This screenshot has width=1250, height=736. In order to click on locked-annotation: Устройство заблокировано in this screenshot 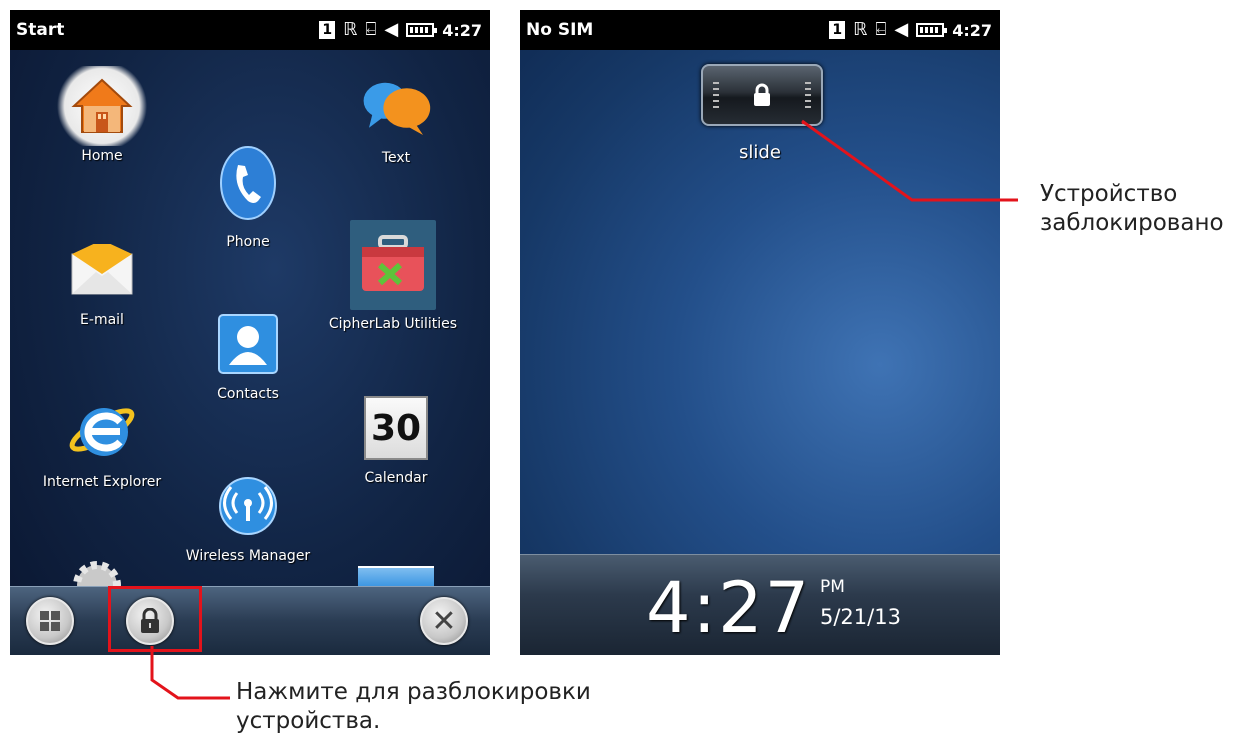, I will do `click(1132, 209)`.